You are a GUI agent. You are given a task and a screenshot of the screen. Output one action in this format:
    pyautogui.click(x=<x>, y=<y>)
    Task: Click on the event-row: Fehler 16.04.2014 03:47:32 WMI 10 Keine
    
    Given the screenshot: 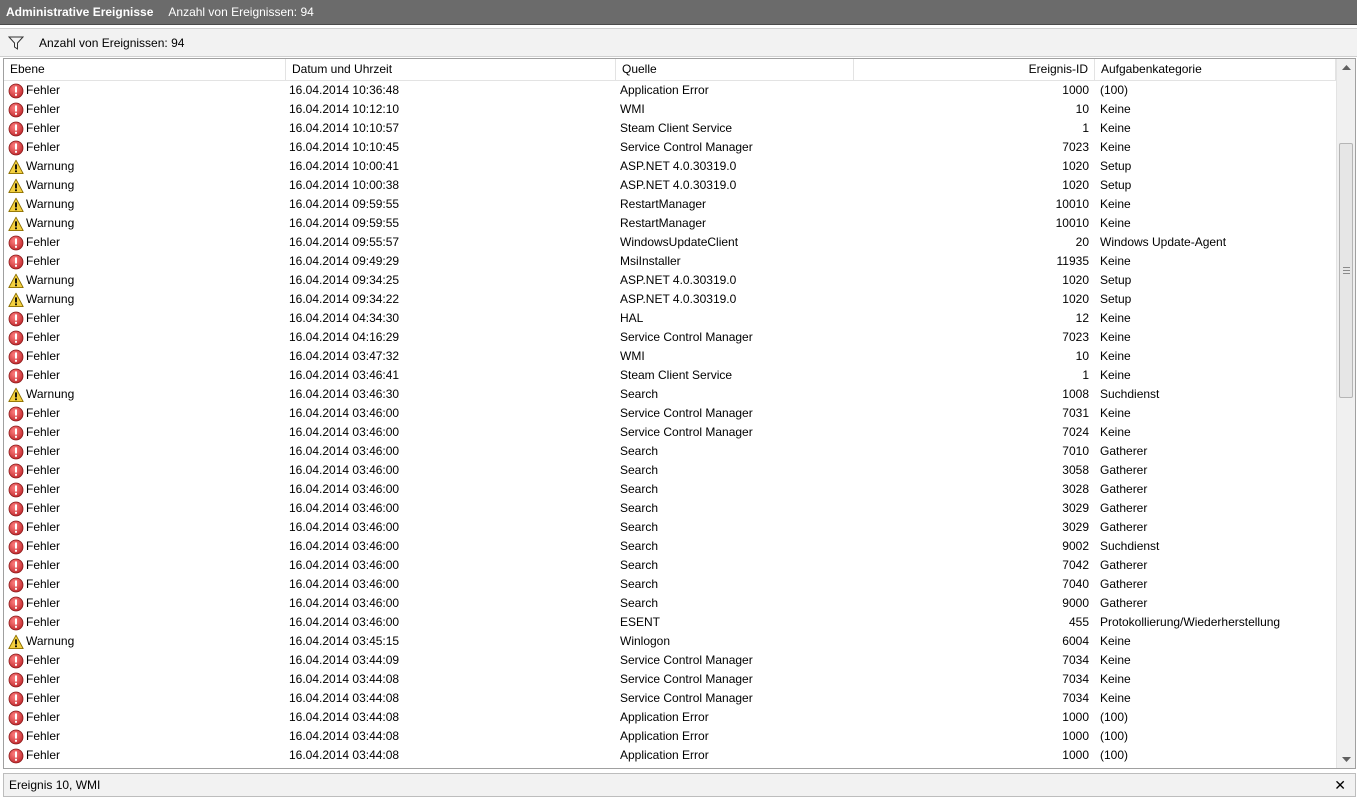 What is the action you would take?
    pyautogui.click(x=670, y=356)
    